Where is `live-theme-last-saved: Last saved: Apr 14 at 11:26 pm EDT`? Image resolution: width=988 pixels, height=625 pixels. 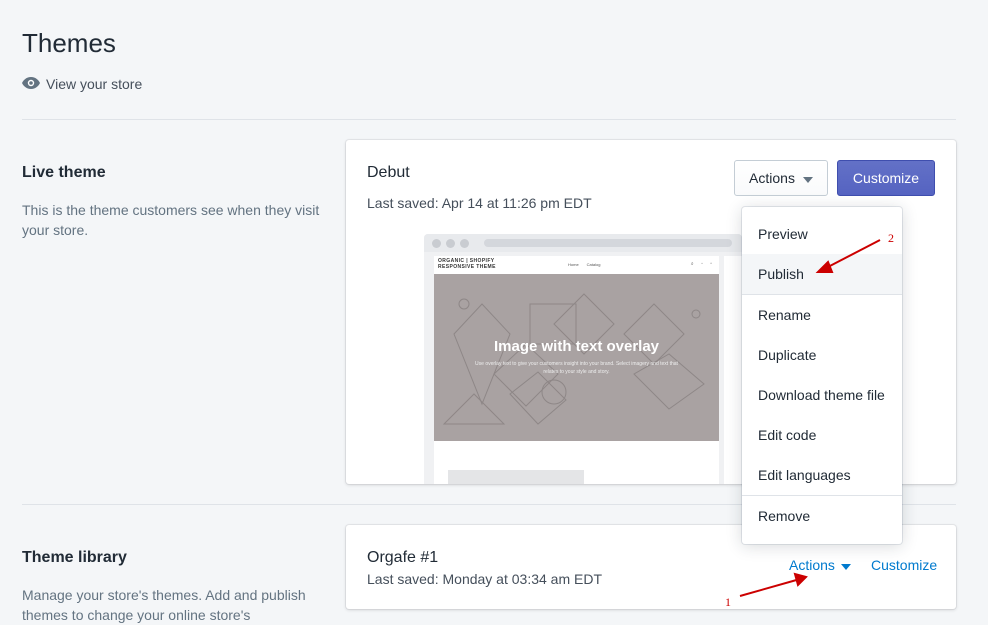
live-theme-last-saved: Last saved: Apr 14 at 11:26 pm EDT is located at coordinates (479, 203).